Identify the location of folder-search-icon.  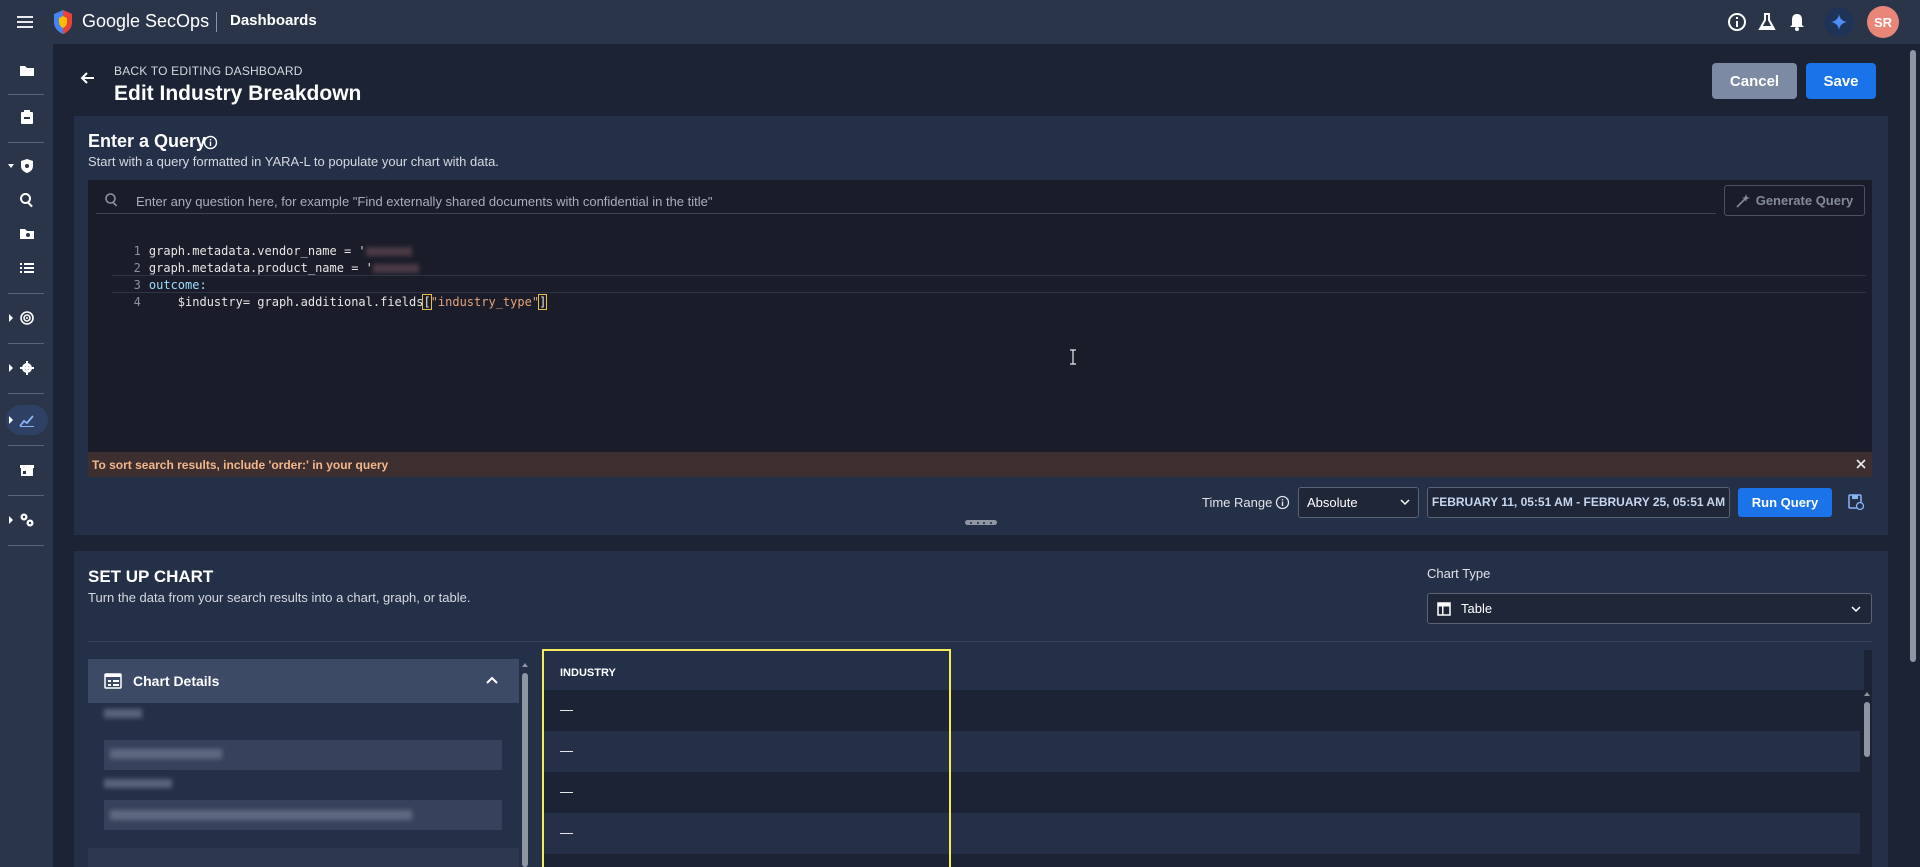
(26, 234).